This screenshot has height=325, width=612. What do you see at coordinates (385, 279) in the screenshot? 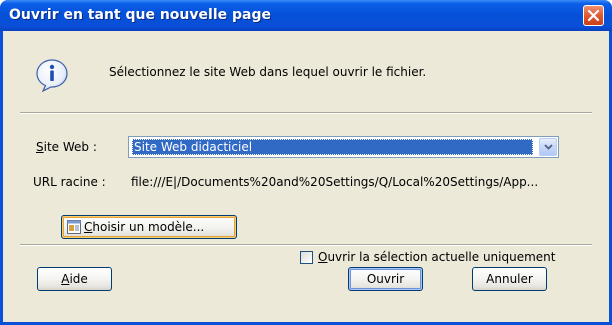
I see `open-button: Ouvrir` at bounding box center [385, 279].